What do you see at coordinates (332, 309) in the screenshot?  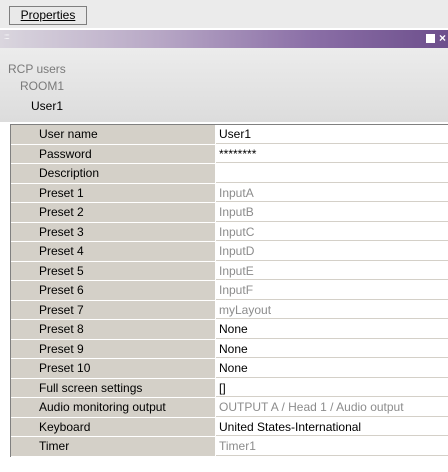 I see `property-value: myLayout` at bounding box center [332, 309].